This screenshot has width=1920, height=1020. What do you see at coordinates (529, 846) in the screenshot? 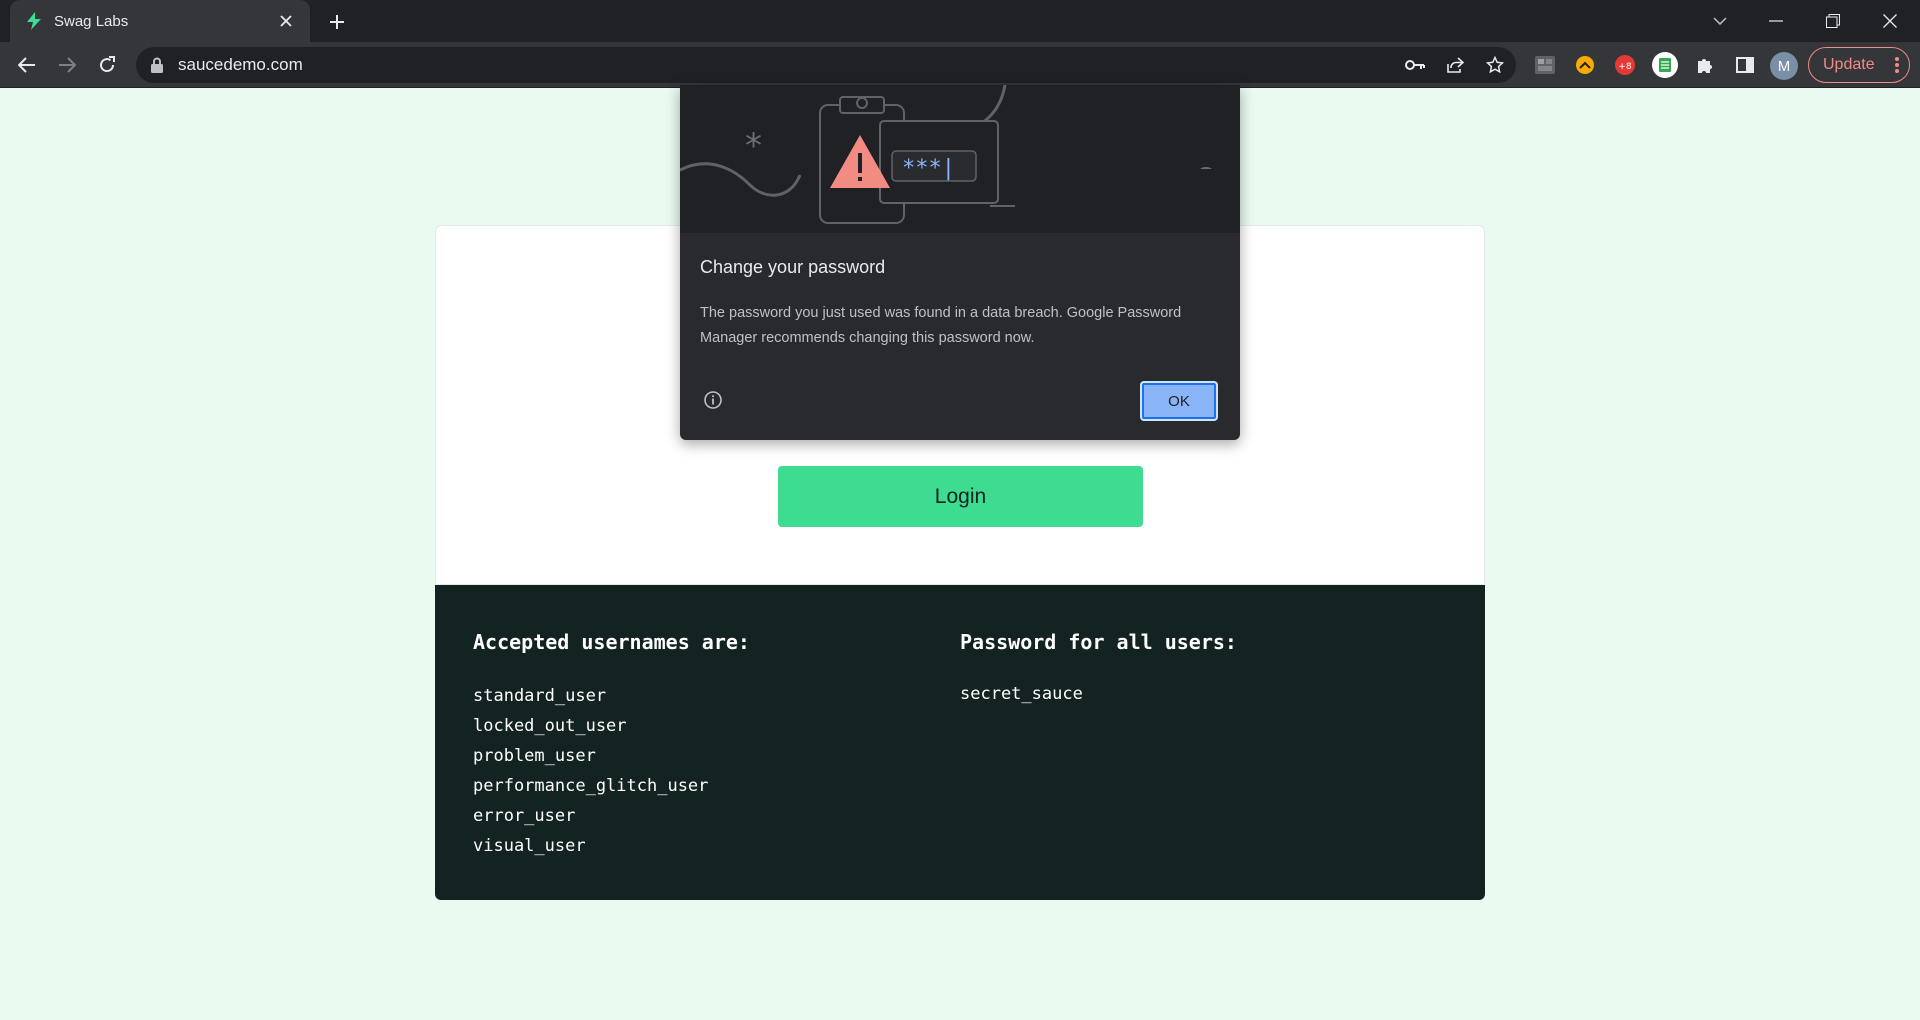
I see `username-item: visual_user` at bounding box center [529, 846].